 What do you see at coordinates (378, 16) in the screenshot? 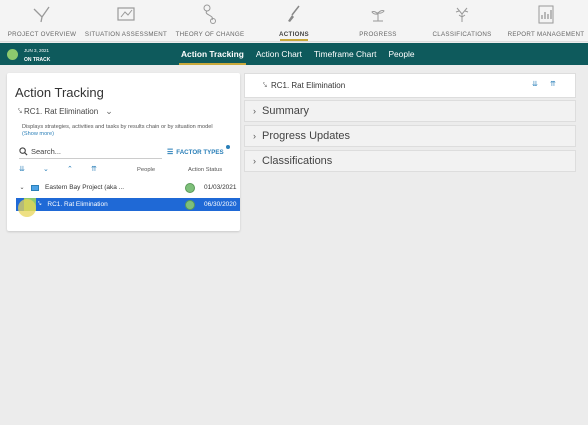
I see `seedling-icon` at bounding box center [378, 16].